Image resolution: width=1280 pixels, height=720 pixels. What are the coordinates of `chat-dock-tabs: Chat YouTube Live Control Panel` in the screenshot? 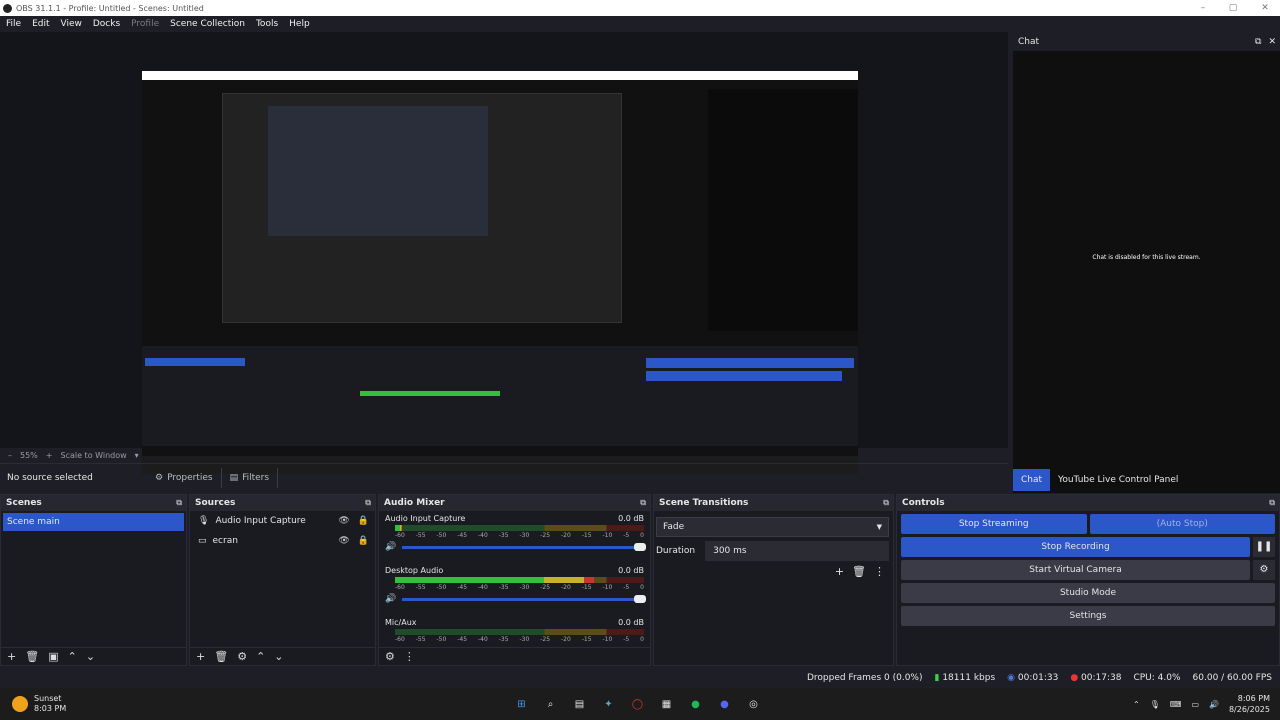 It's located at (1099, 480).